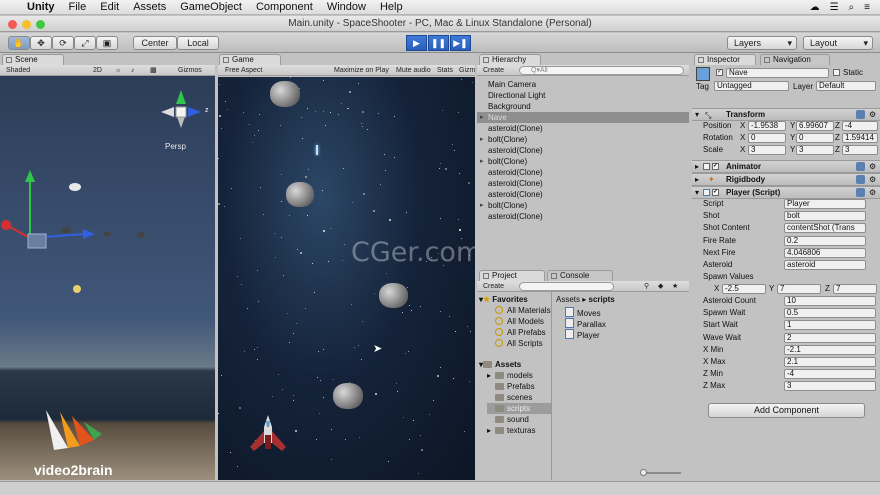 The height and width of the screenshot is (495, 880). What do you see at coordinates (830, 386) in the screenshot?
I see `script-field-value: 3` at bounding box center [830, 386].